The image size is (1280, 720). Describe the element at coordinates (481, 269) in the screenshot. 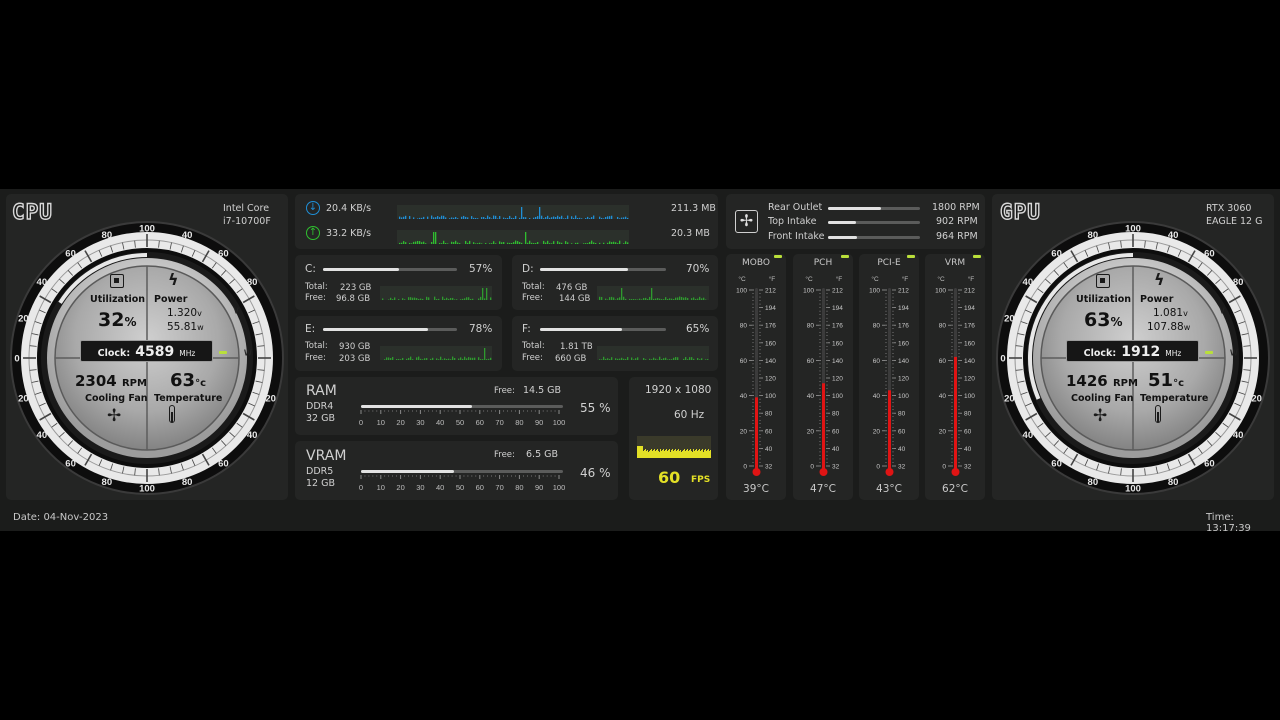

I see `drive-c-percent: 57%` at that location.